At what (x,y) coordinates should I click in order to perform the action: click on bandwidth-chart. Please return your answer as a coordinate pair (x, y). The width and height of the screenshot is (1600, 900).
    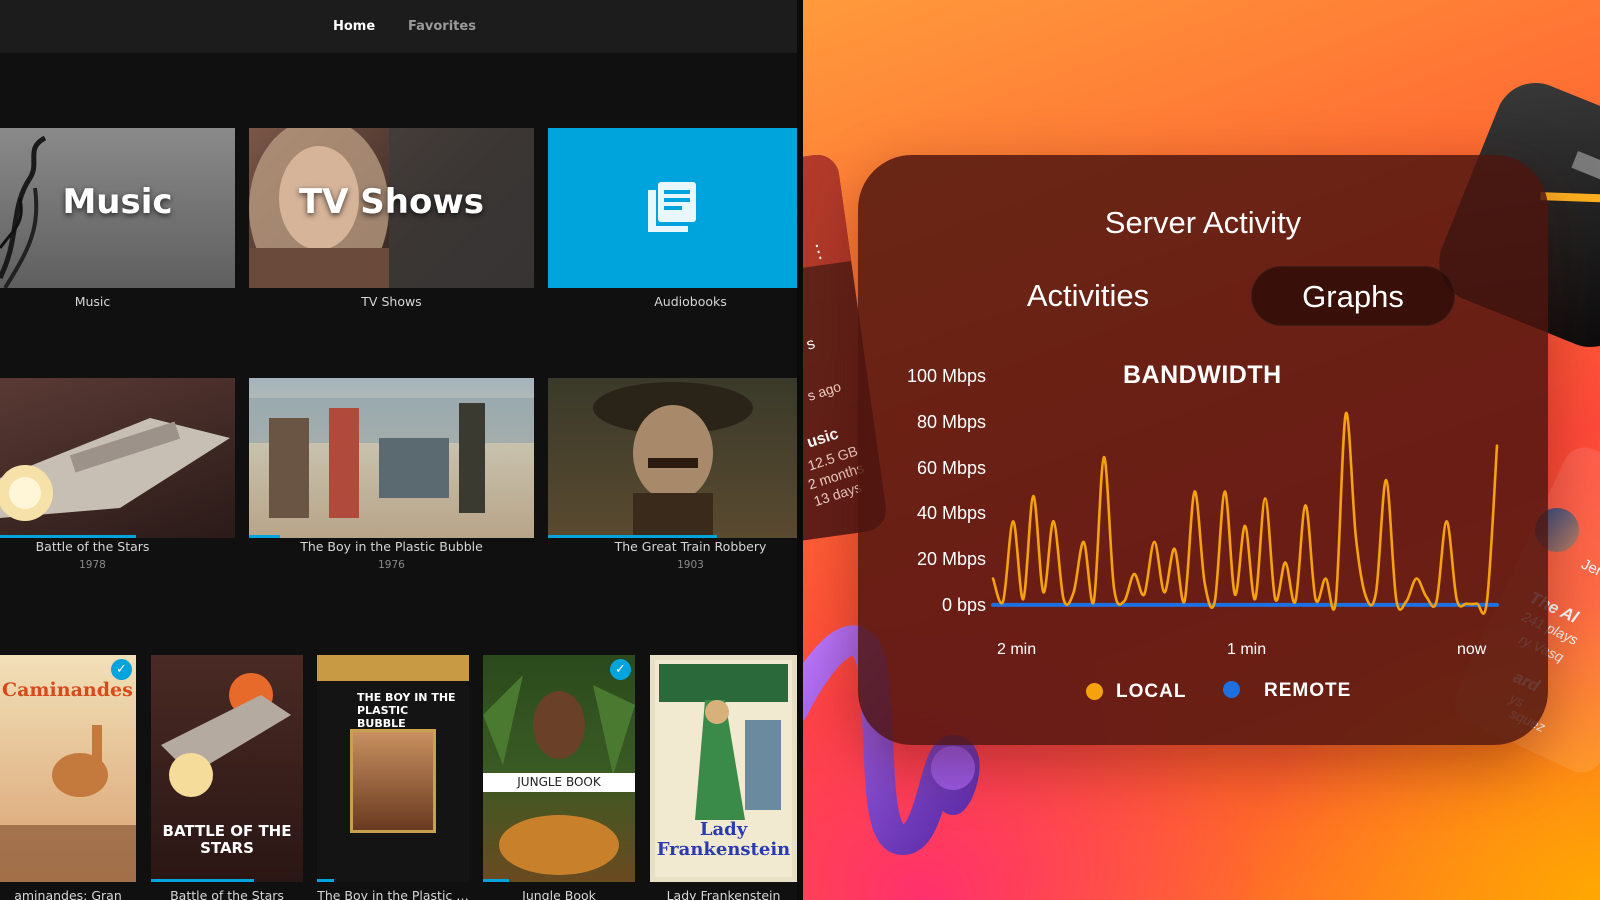
    Looking at the image, I should click on (1245, 513).